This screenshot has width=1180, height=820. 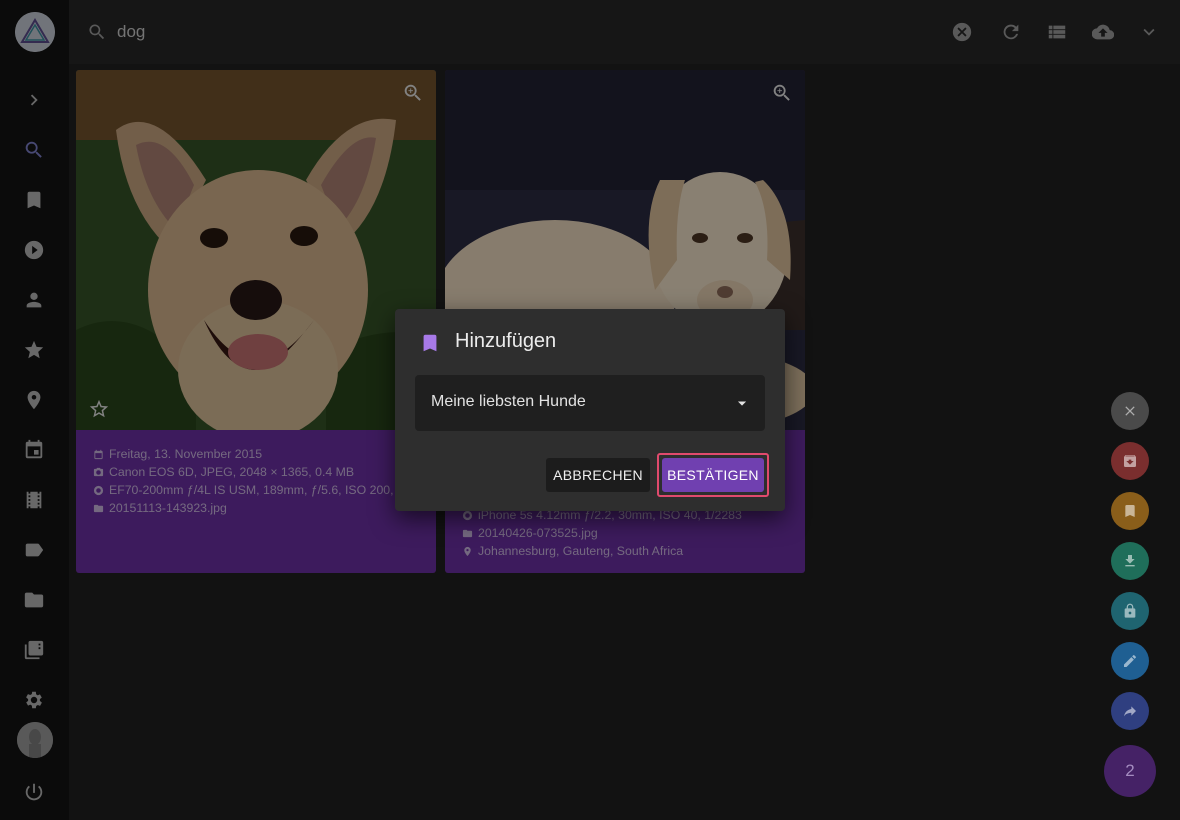 I want to click on dialog-title: Hinzufügen, so click(x=506, y=341).